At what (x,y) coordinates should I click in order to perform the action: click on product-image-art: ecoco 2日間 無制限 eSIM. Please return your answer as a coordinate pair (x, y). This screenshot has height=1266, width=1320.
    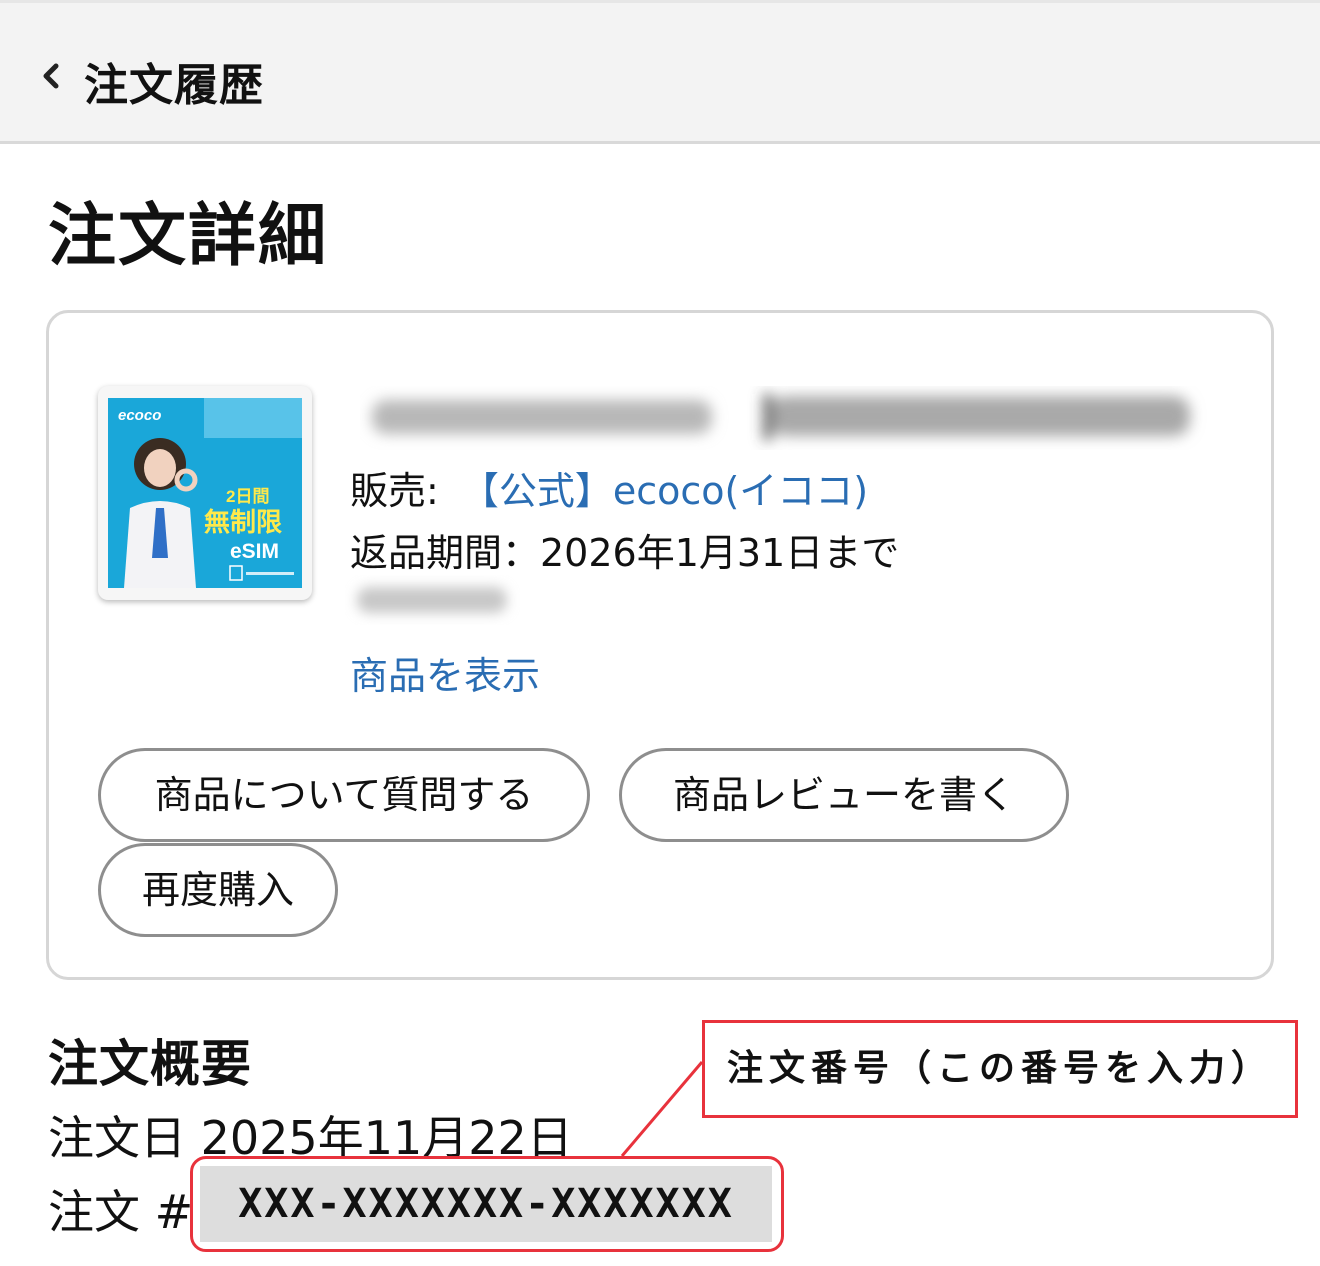
    Looking at the image, I should click on (205, 493).